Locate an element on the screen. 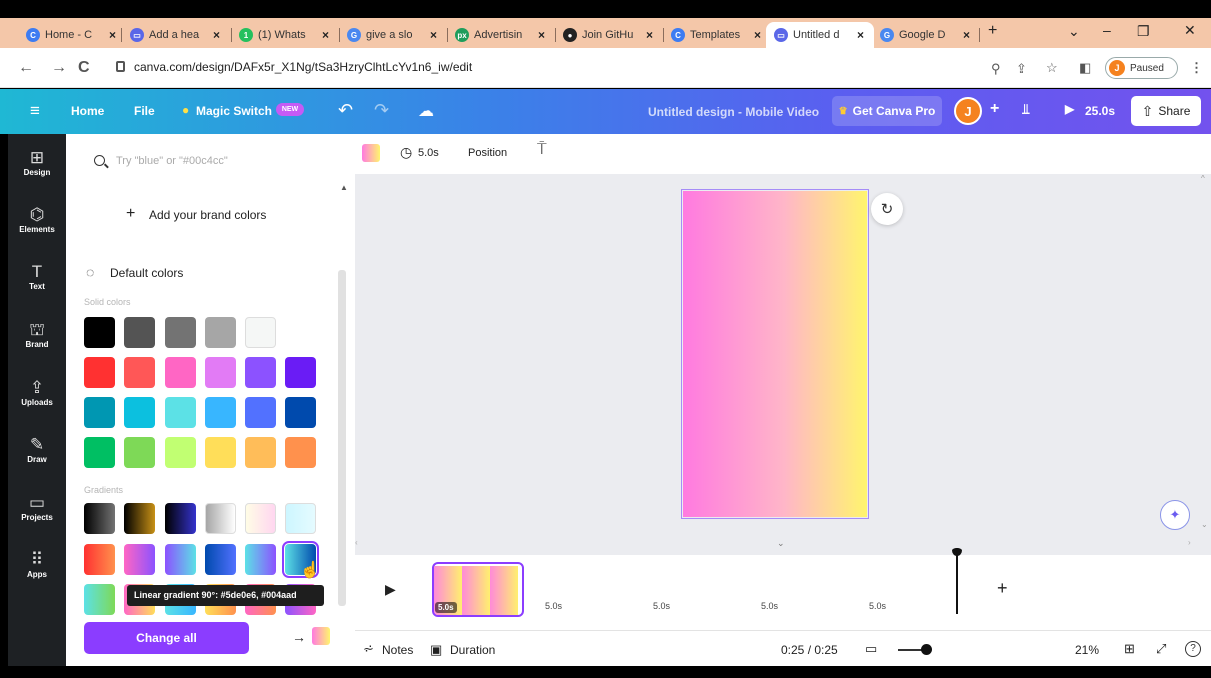 The height and width of the screenshot is (678, 1211). file-menu: File is located at coordinates (144, 111).